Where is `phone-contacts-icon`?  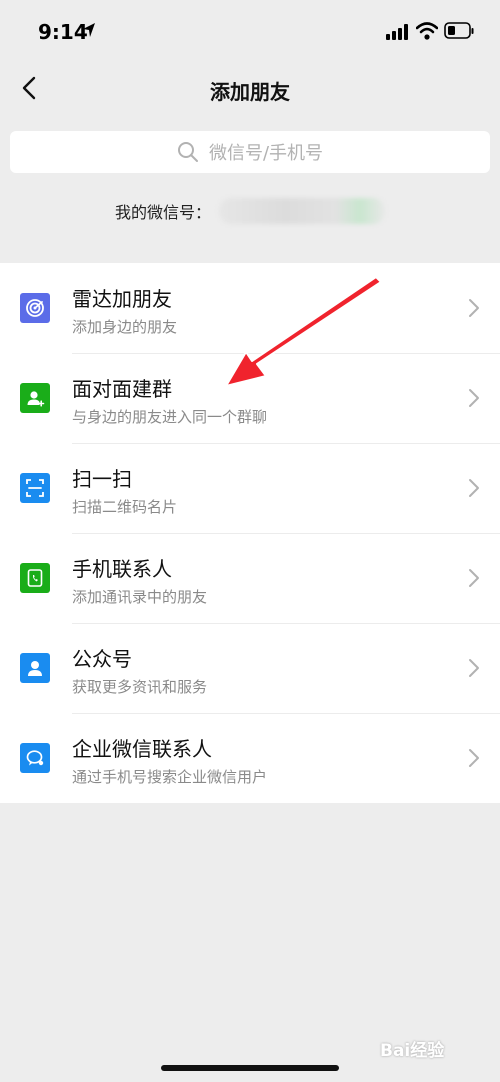
phone-contacts-icon is located at coordinates (35, 578).